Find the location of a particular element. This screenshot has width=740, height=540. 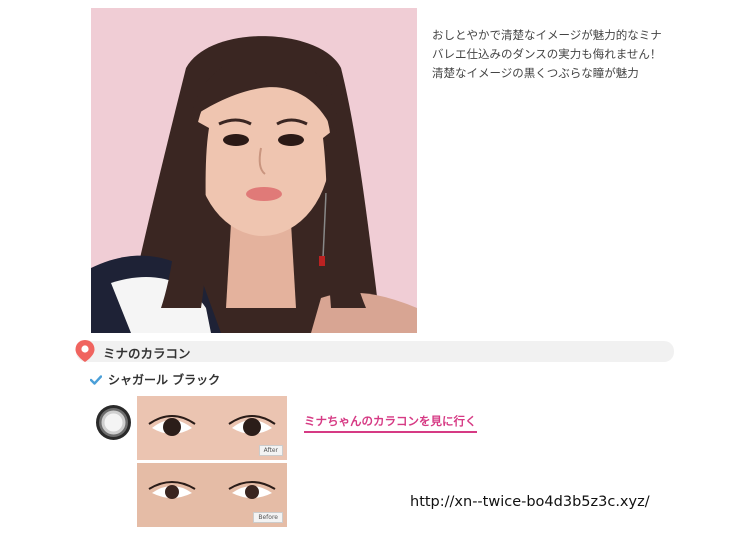

section-header: ミナのカラコン is located at coordinates (374, 351).